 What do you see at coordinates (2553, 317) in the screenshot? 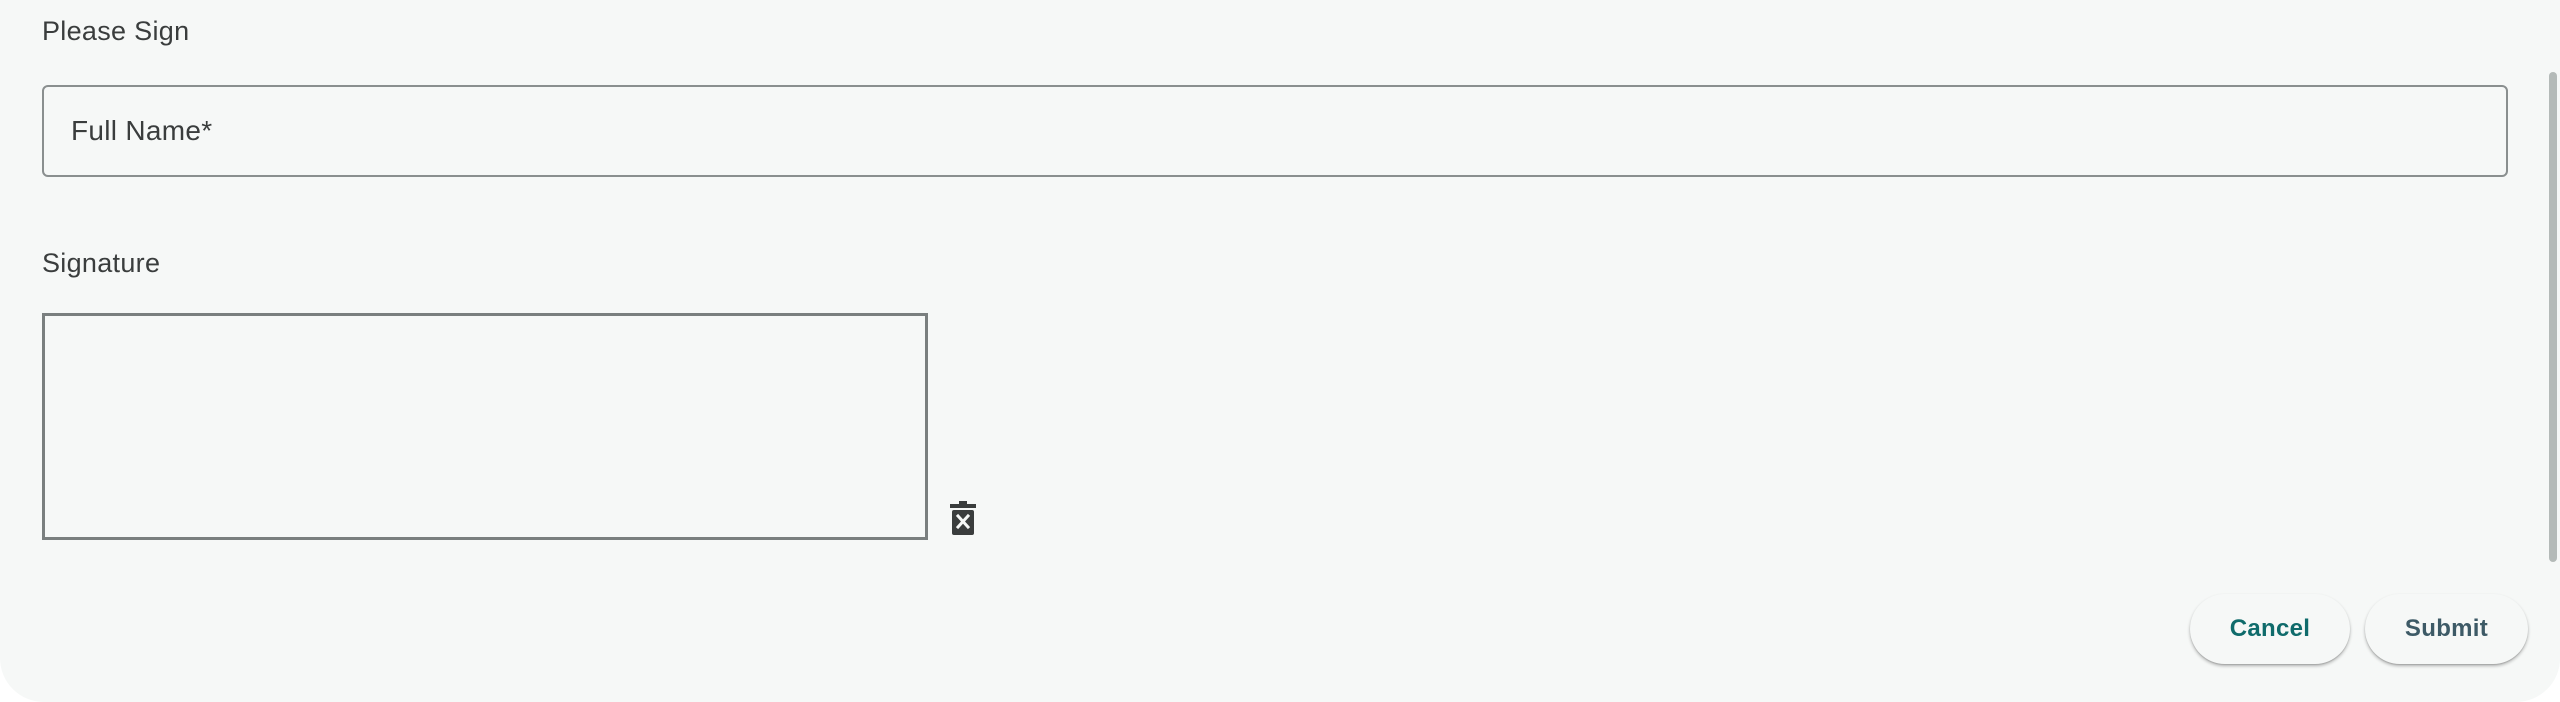
I see `scrollbar-thumb` at bounding box center [2553, 317].